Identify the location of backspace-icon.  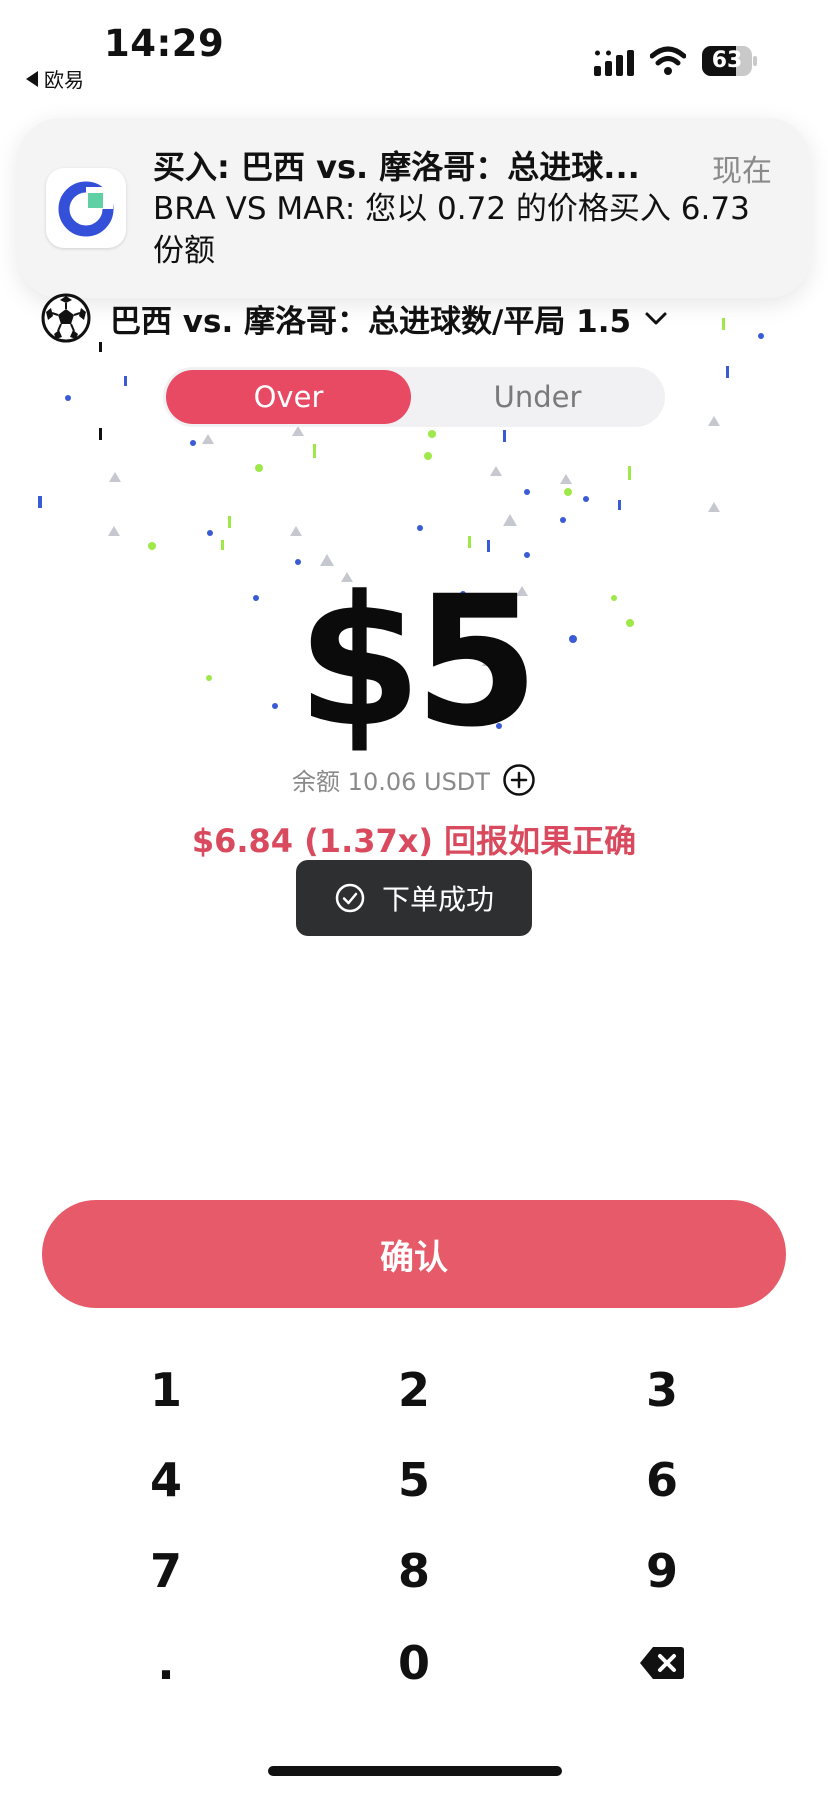
(662, 1663).